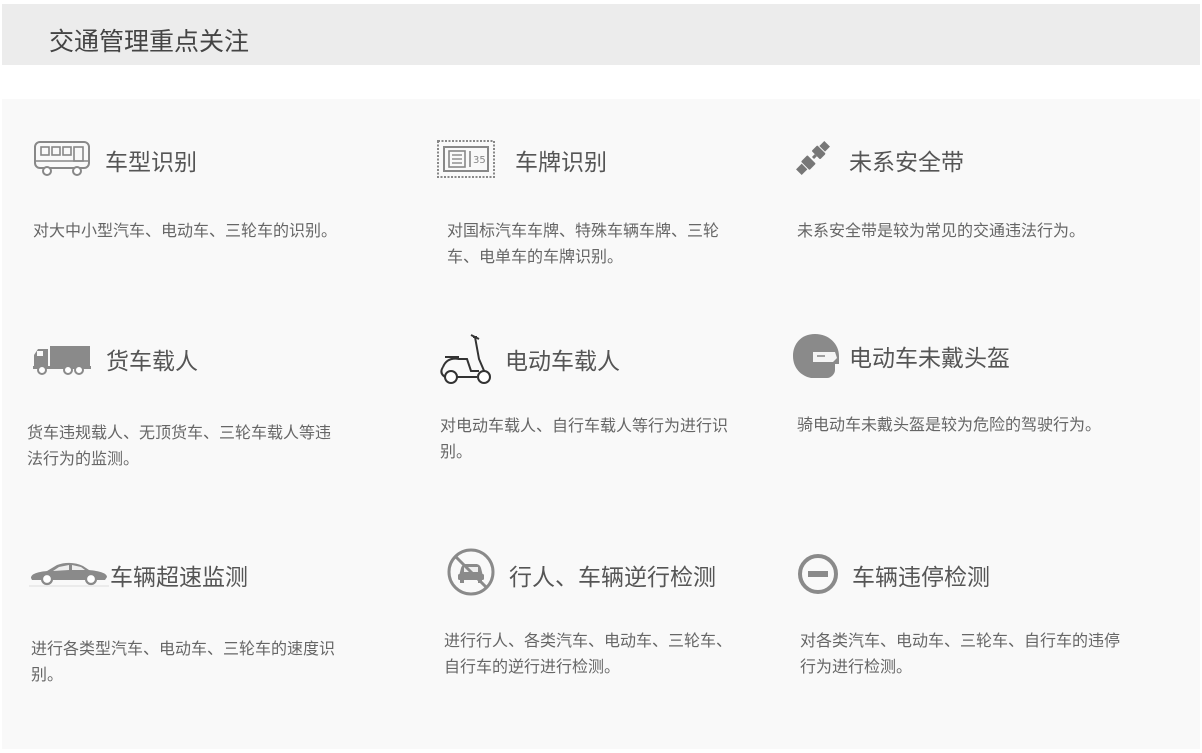  I want to click on feature-description: 对各类汽车、电动车、三轮车、自行车的违停行为进行检测。, so click(960, 653).